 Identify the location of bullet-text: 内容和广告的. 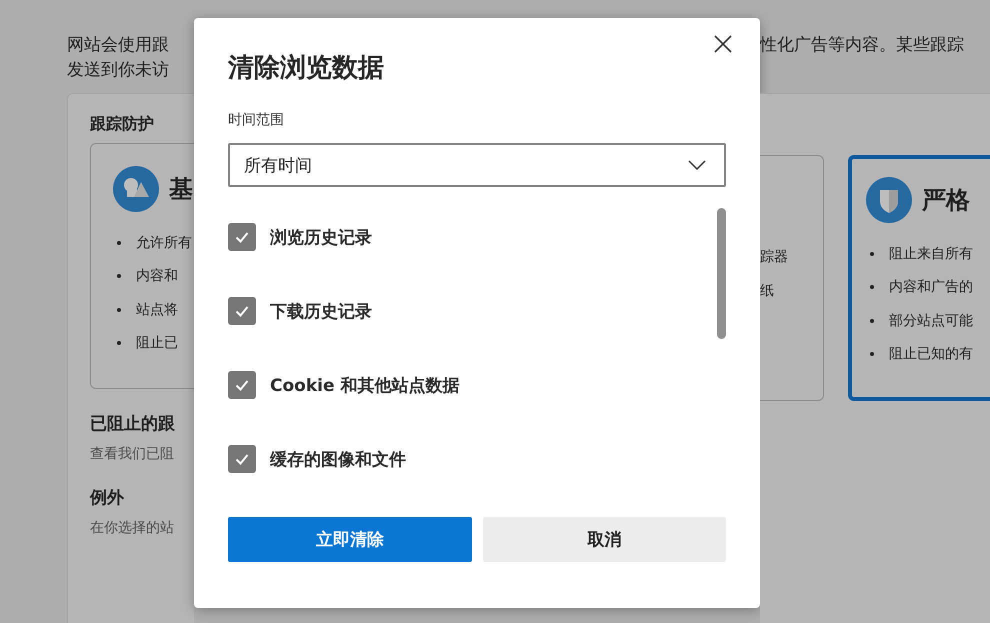
(931, 287).